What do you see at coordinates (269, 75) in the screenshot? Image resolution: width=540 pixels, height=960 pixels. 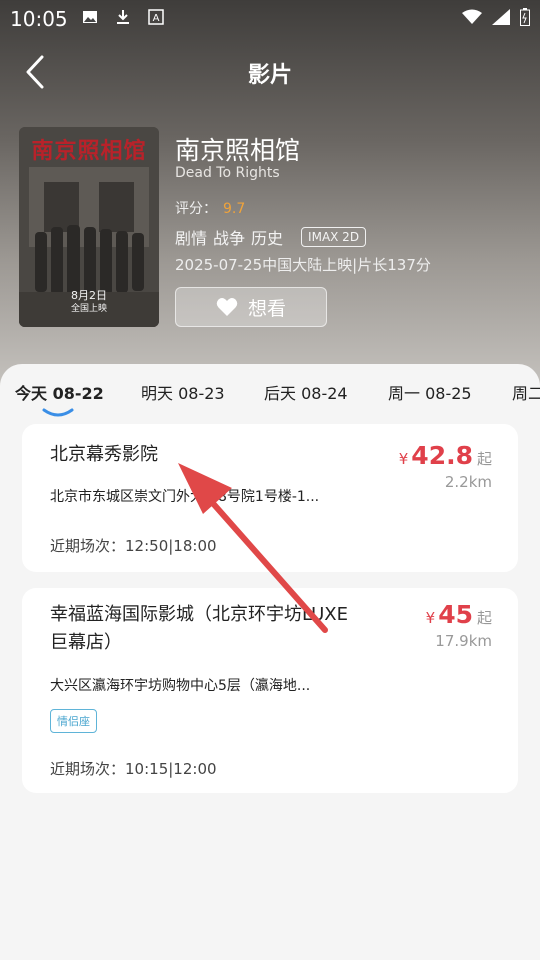 I see `page-title: 影片` at bounding box center [269, 75].